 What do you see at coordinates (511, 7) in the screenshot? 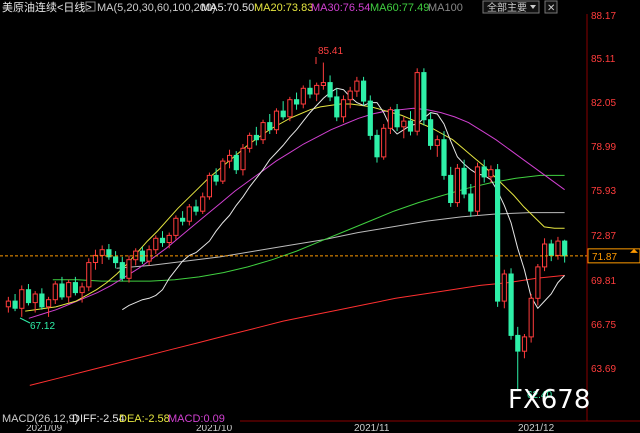
I see `range-selector: 全部主要` at bounding box center [511, 7].